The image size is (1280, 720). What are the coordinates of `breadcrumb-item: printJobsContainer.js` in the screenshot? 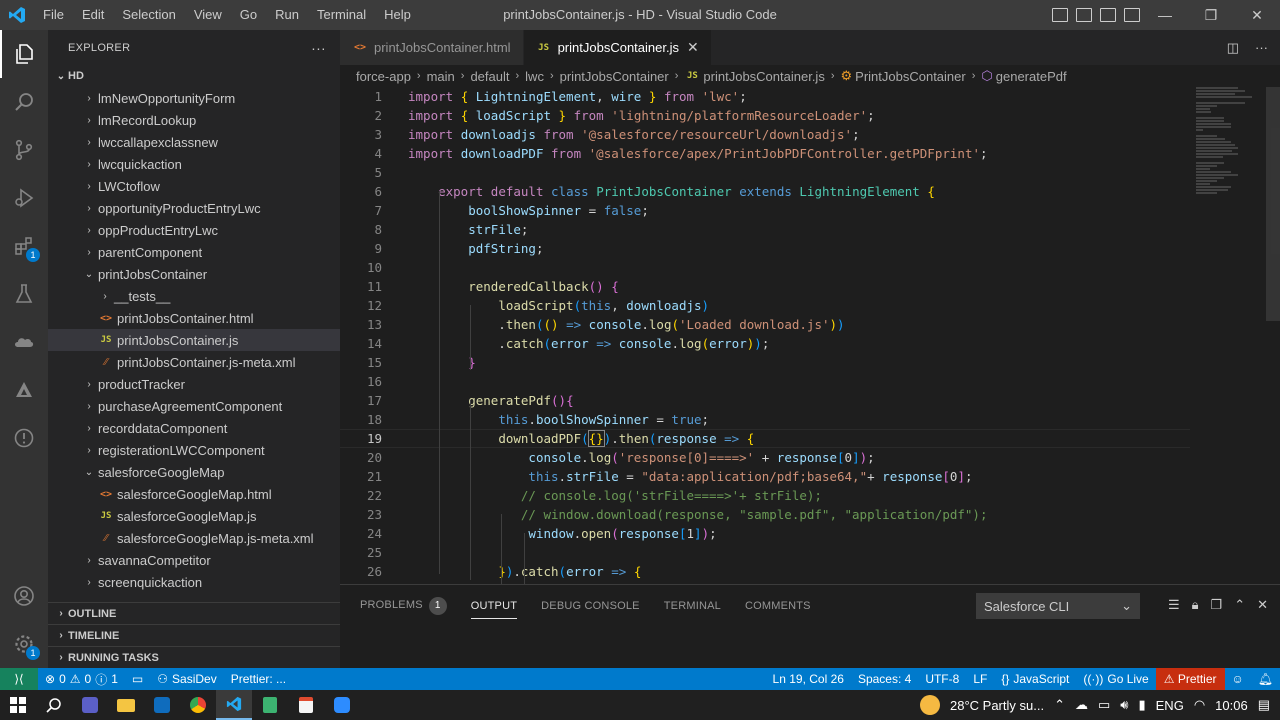 It's located at (763, 76).